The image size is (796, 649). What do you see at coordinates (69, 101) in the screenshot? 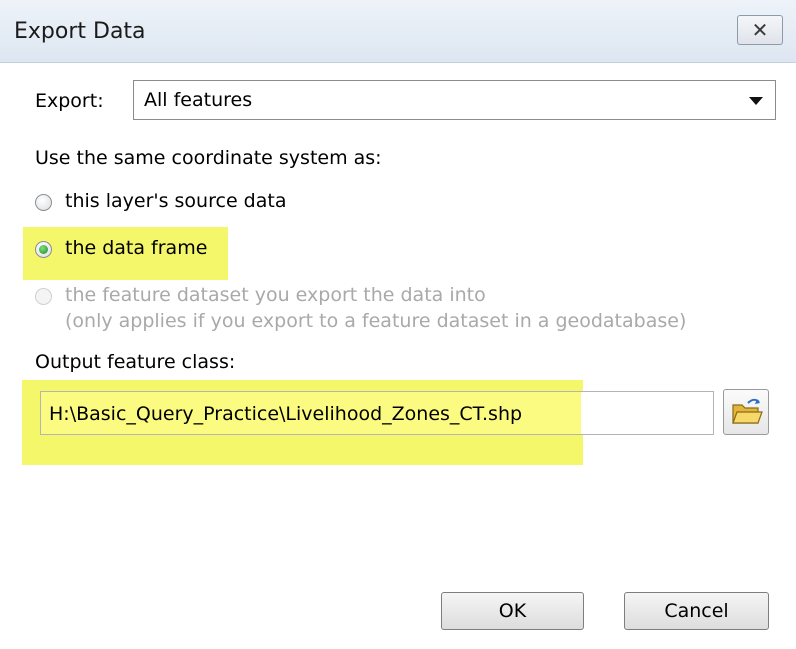
I see `export-label: Export:` at bounding box center [69, 101].